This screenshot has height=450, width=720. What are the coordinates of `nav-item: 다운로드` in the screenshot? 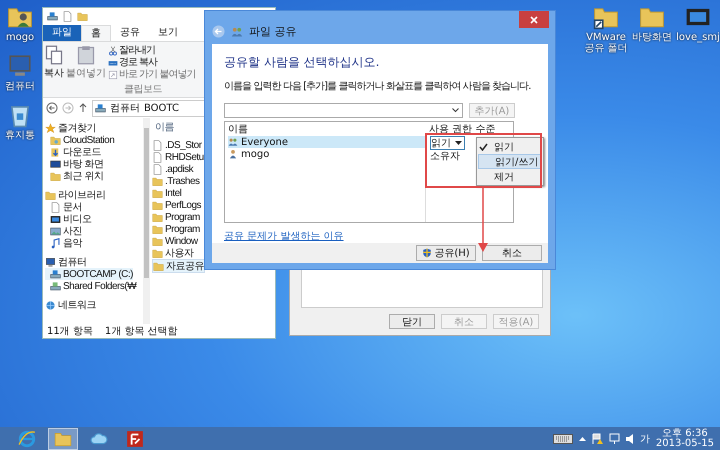 It's located at (73, 152).